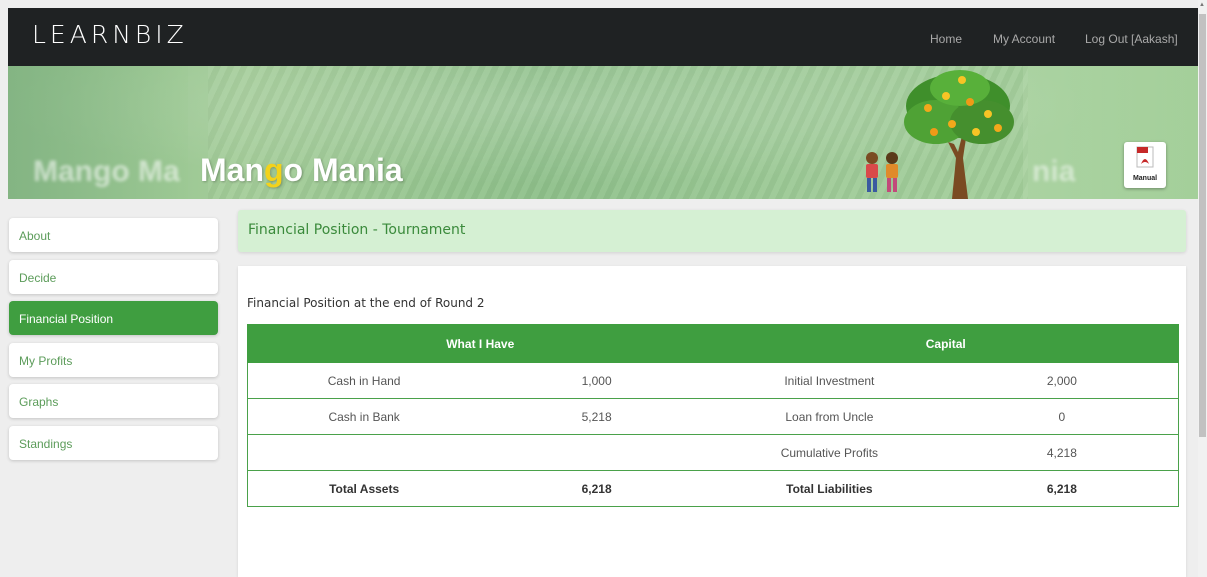 The height and width of the screenshot is (577, 1207). Describe the element at coordinates (357, 230) in the screenshot. I see `page-title: Financial Position - Tournament` at that location.